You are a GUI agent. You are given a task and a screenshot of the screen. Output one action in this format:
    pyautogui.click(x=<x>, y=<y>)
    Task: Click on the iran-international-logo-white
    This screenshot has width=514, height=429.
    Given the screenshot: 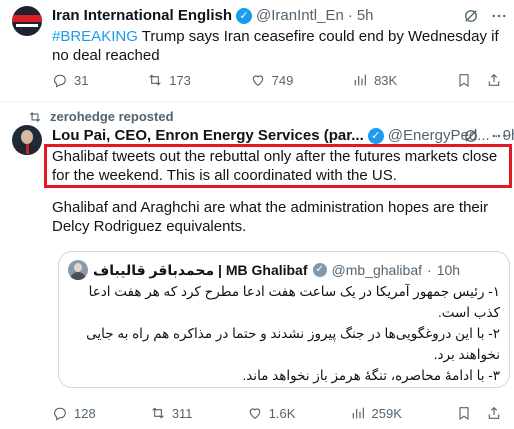 What is the action you would take?
    pyautogui.click(x=27, y=25)
    